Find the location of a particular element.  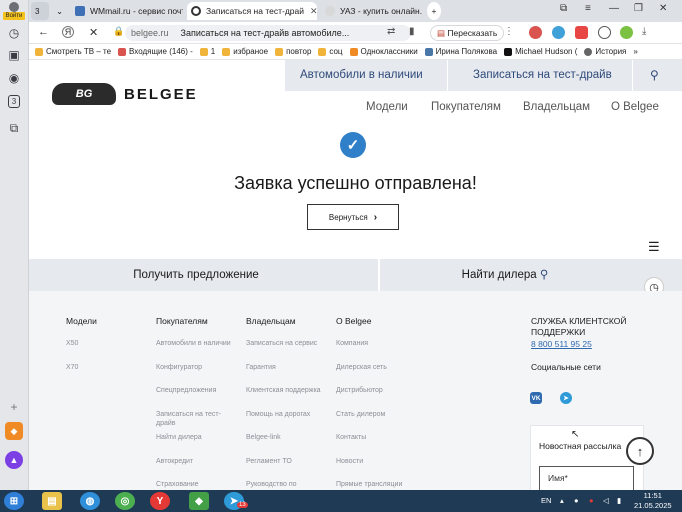

footer-link: Belgee-link is located at coordinates (288, 445).